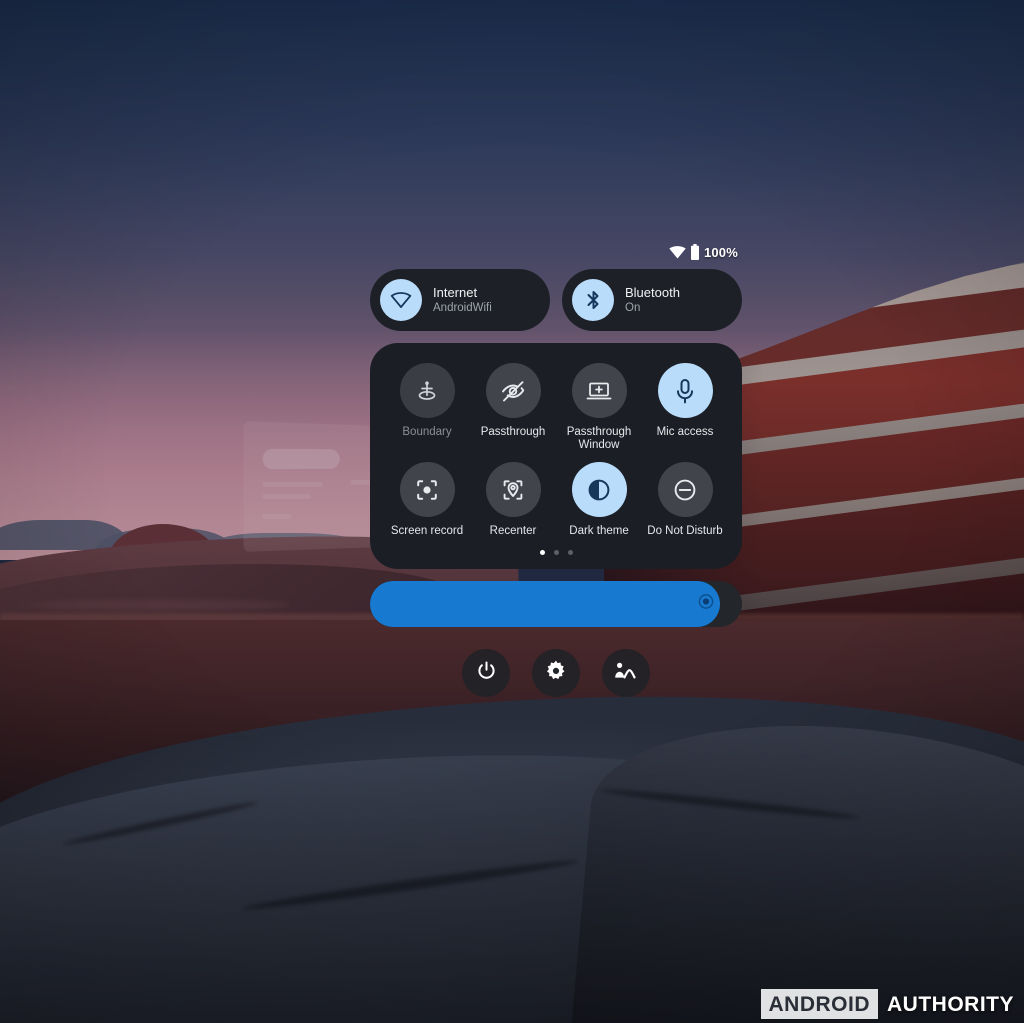 The height and width of the screenshot is (1023, 1024). I want to click on tile-do-not-disturb: Do Not Disturb, so click(685, 500).